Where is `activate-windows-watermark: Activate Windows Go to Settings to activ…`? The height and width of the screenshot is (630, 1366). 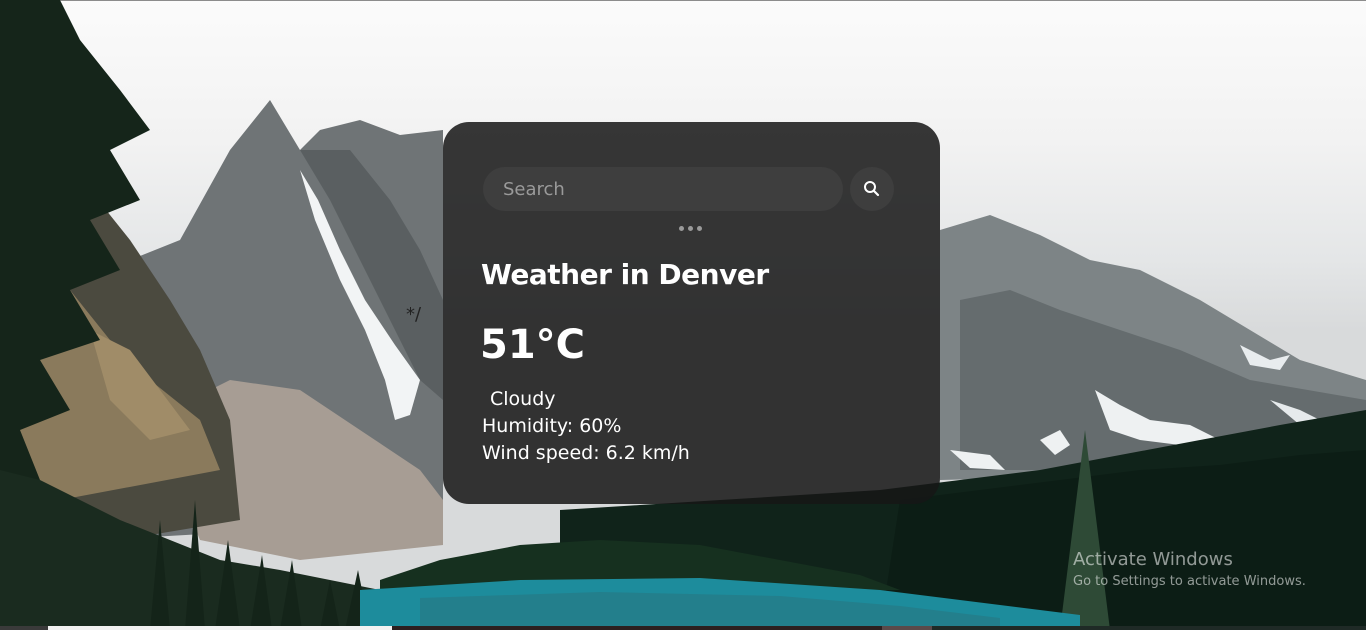 activate-windows-watermark: Activate Windows Go to Settings to activ… is located at coordinates (1189, 569).